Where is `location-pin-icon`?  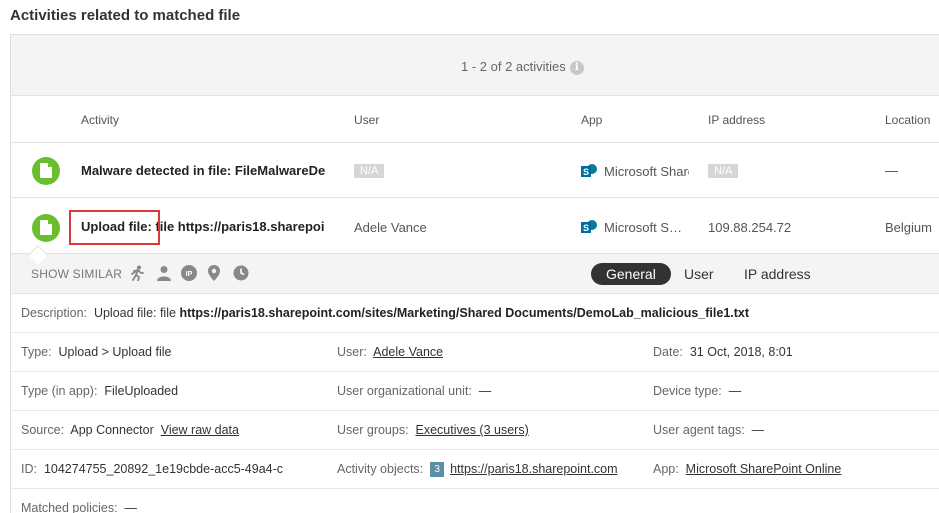 location-pin-icon is located at coordinates (214, 273).